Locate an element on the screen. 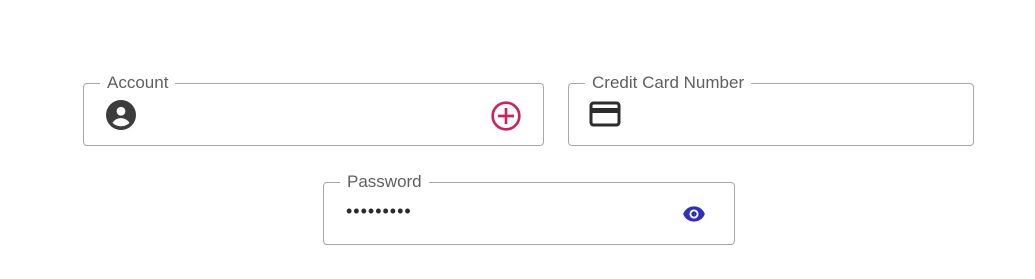  credit-card-label: Credit Card Number is located at coordinates (668, 83).